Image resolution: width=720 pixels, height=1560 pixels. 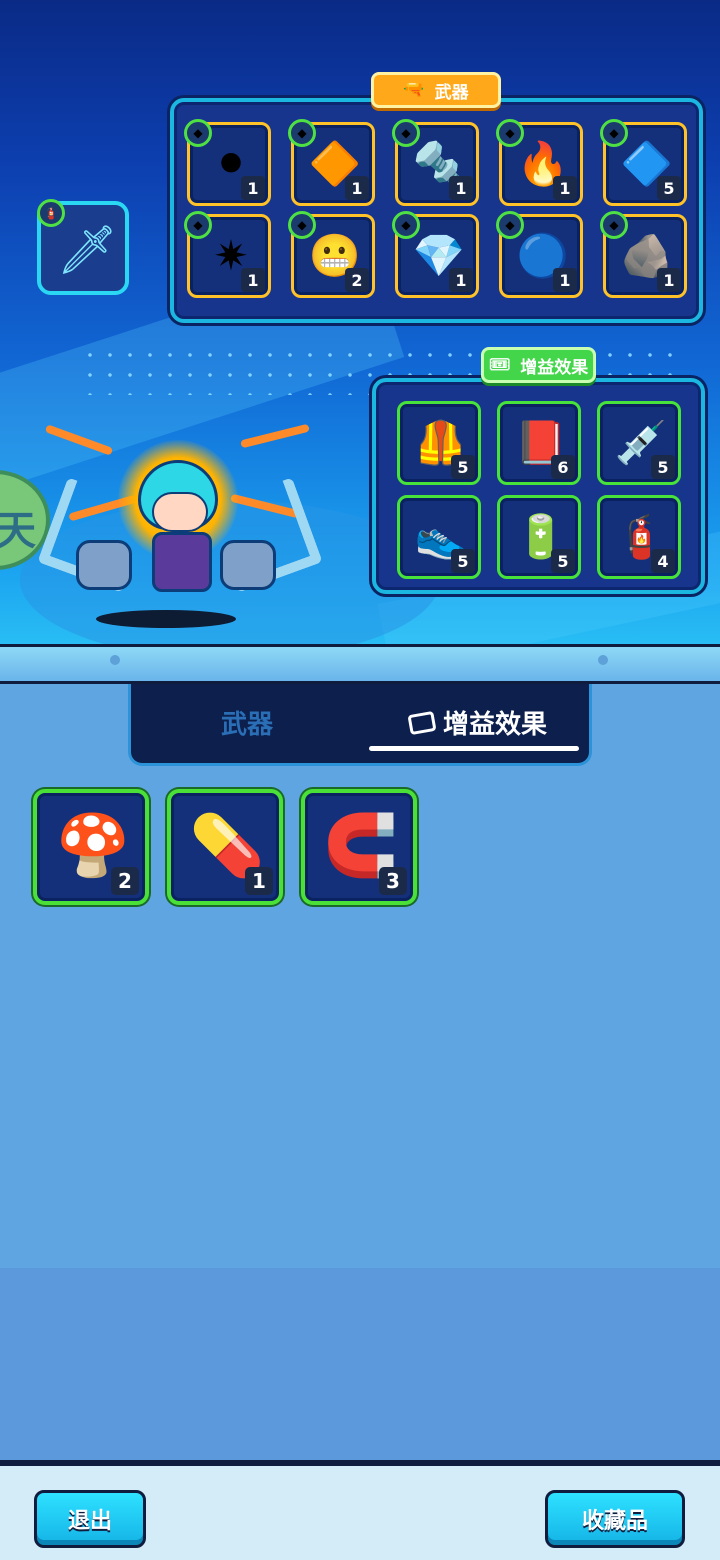 I want to click on hero-body, so click(x=182, y=562).